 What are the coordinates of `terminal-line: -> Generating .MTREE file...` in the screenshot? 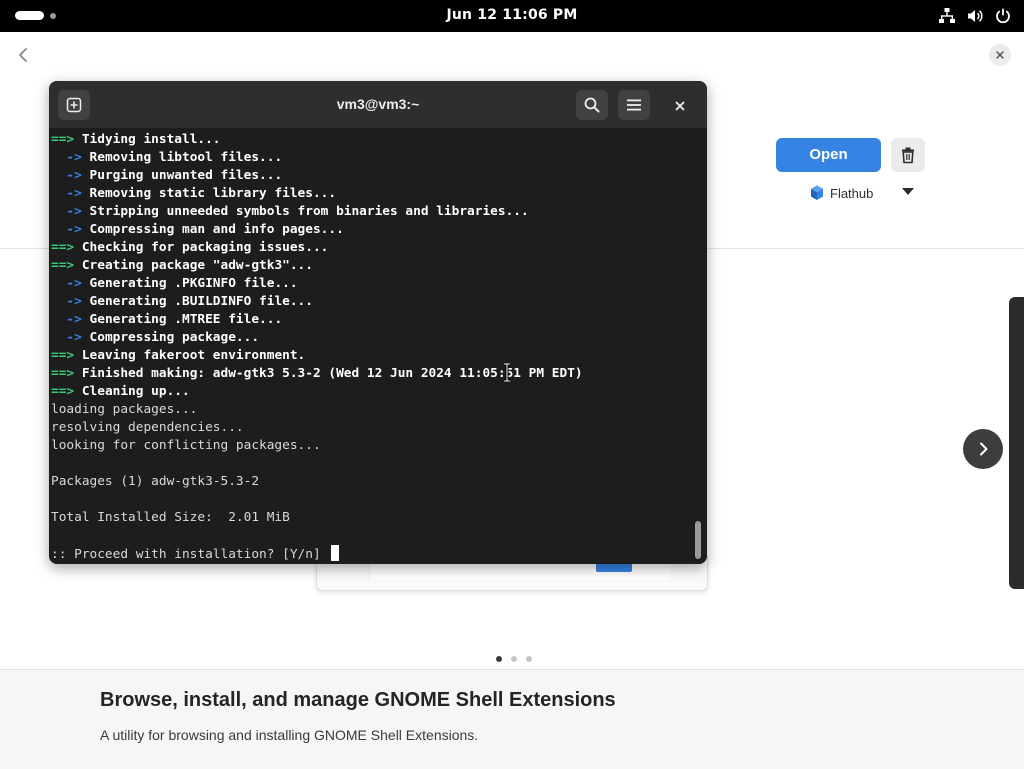 It's located at (371, 320).